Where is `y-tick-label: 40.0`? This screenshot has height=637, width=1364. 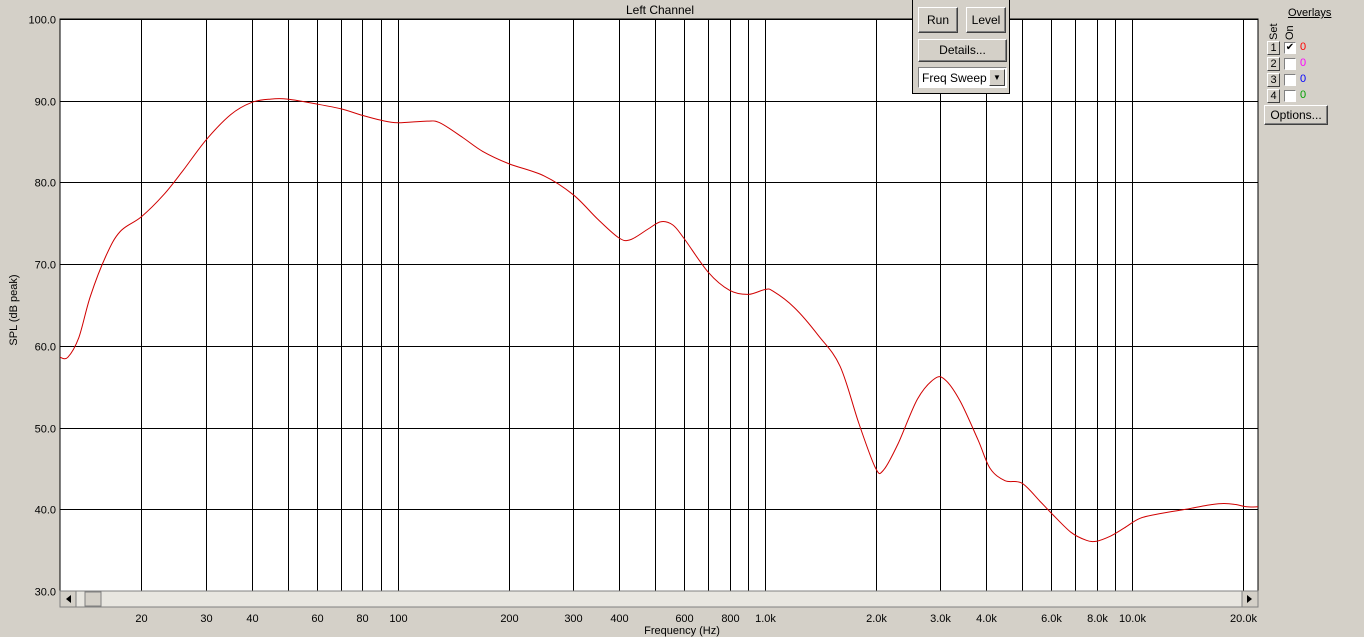 y-tick-label: 40.0 is located at coordinates (45, 511).